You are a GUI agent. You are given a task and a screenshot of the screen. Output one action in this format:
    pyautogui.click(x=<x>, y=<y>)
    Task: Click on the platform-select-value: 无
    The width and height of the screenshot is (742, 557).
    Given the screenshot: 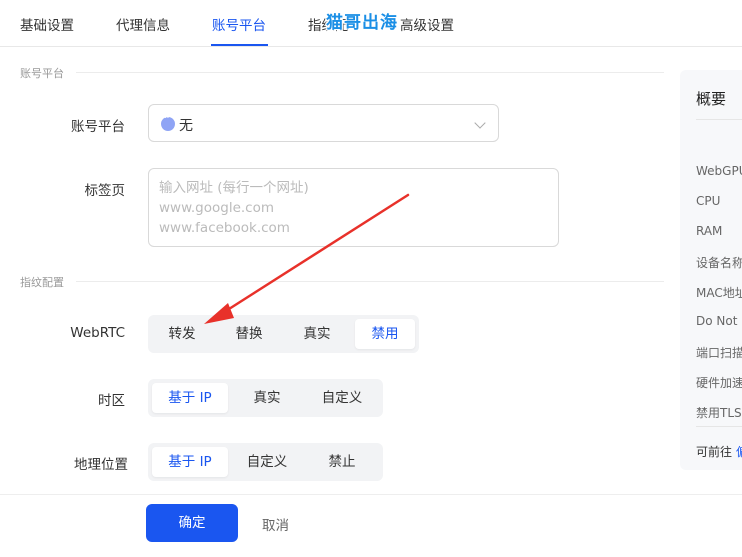 What is the action you would take?
    pyautogui.click(x=186, y=126)
    